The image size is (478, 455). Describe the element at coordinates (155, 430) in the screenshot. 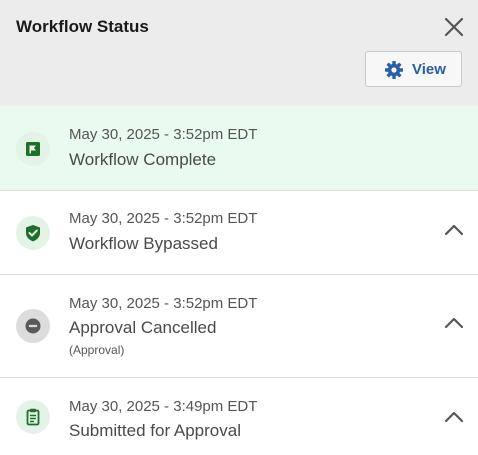

I see `status-title: Submitted for Approval` at that location.